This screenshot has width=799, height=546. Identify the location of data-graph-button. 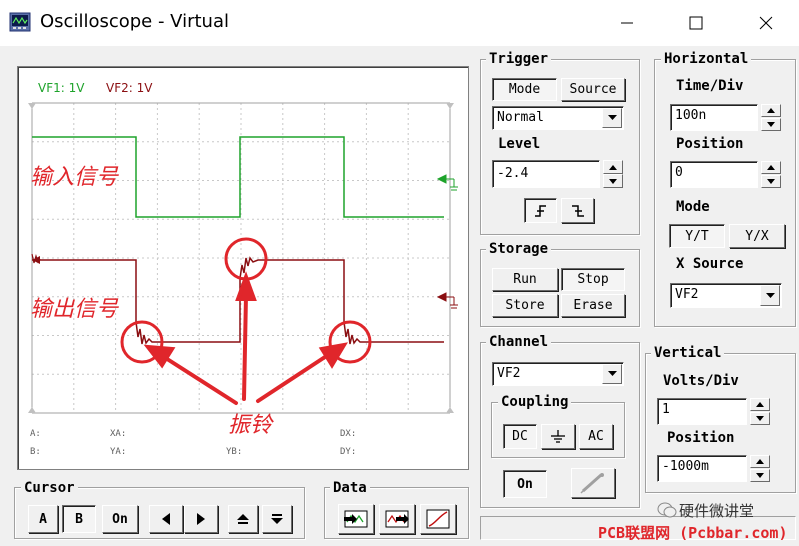
(438, 519).